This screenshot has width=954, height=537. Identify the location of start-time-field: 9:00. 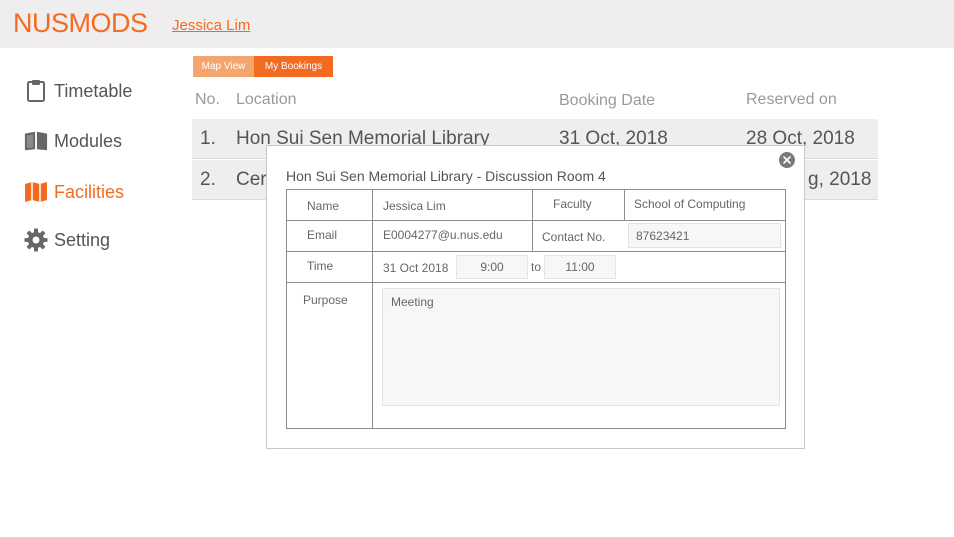
(492, 267).